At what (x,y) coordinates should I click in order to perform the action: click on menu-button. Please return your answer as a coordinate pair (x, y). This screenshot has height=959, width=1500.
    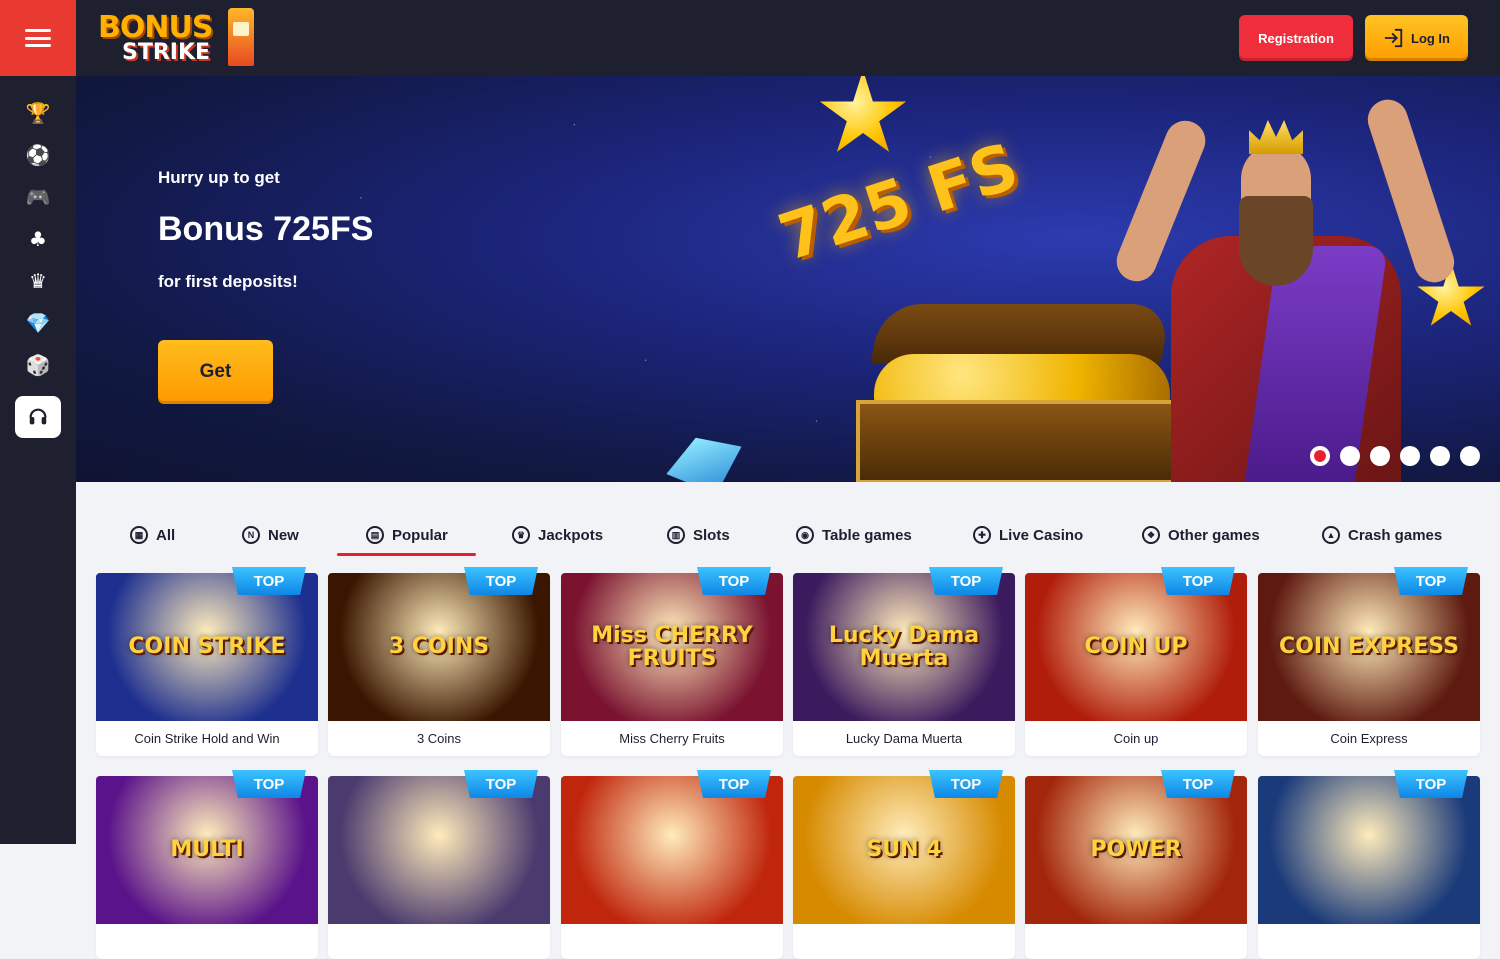
    Looking at the image, I should click on (38, 38).